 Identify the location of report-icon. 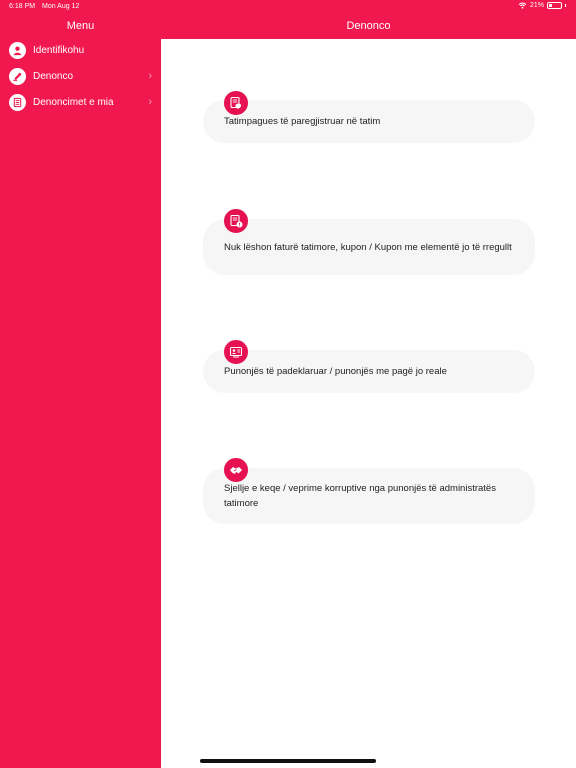
(17, 76).